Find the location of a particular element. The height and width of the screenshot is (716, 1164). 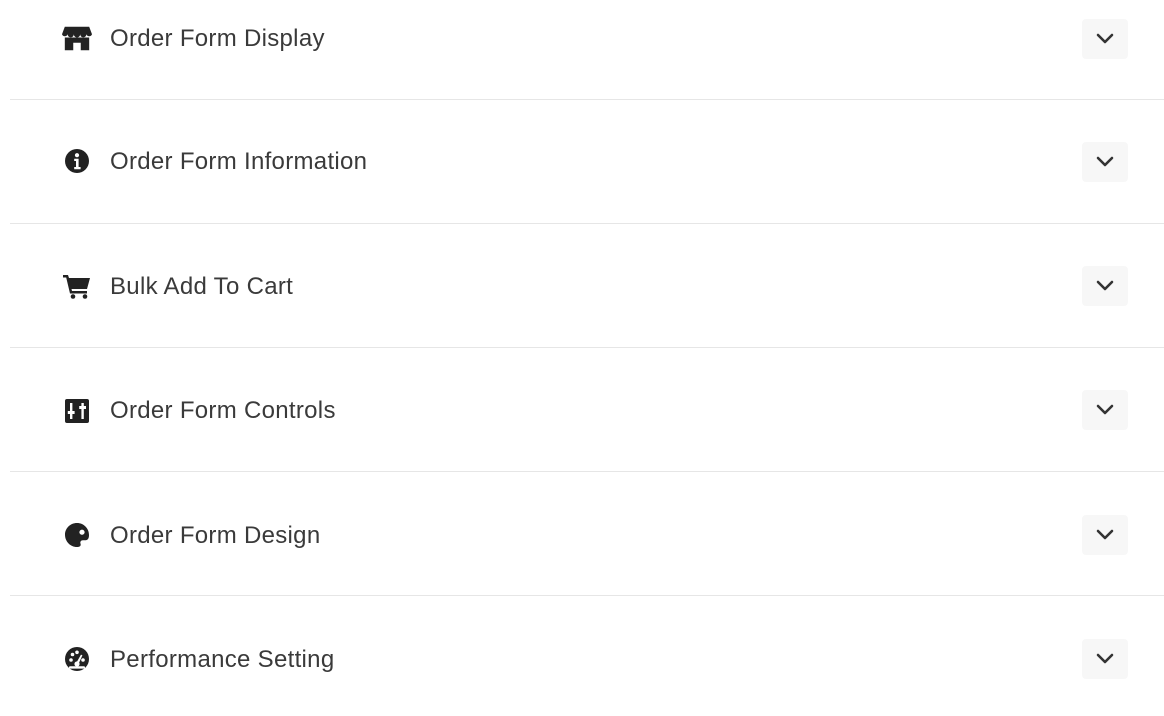

accordion-item-label: Order Form Display is located at coordinates (217, 38).